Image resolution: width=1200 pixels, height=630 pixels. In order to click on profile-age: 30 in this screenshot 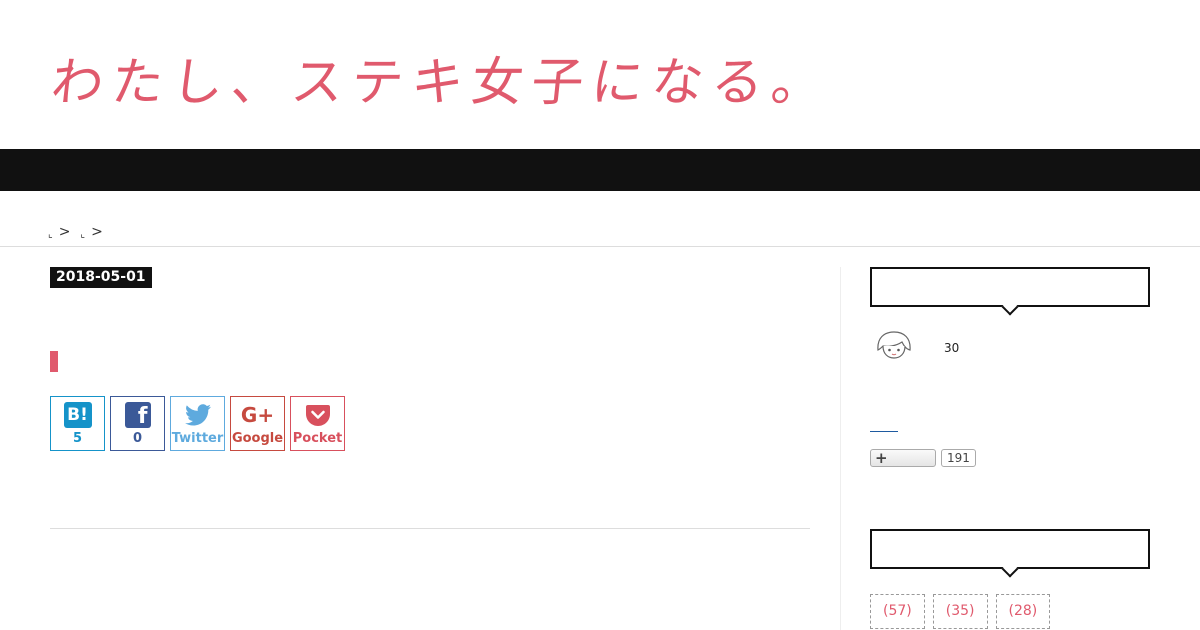, I will do `click(952, 348)`.